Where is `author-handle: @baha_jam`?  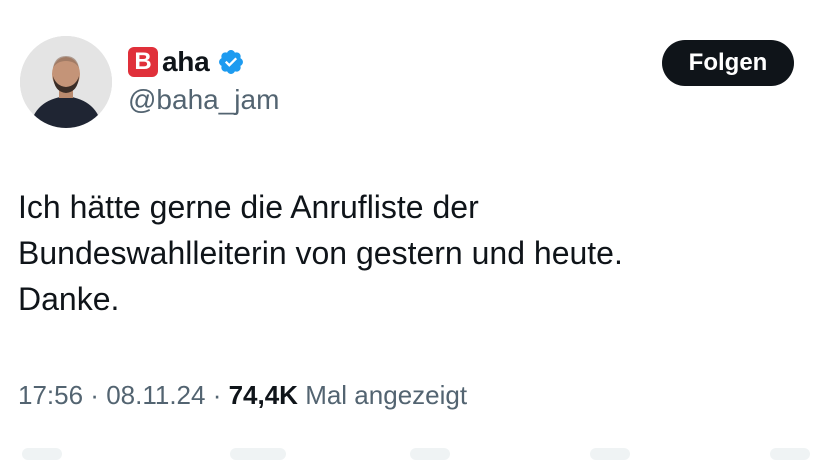 author-handle: @baha_jam is located at coordinates (203, 100).